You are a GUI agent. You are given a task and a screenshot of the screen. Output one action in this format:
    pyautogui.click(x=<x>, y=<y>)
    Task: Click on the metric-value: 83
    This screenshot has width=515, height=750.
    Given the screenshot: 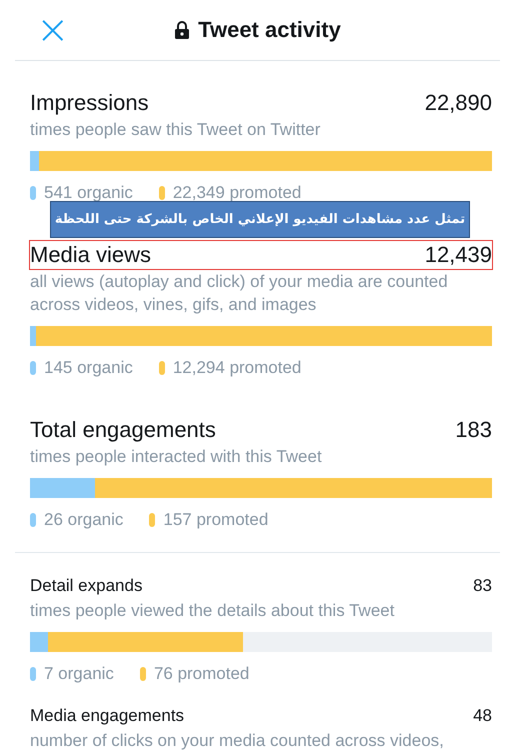 What is the action you would take?
    pyautogui.click(x=482, y=586)
    